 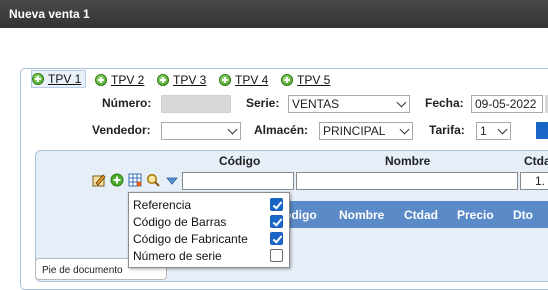 I want to click on fecha-label: Fecha:, so click(x=444, y=103).